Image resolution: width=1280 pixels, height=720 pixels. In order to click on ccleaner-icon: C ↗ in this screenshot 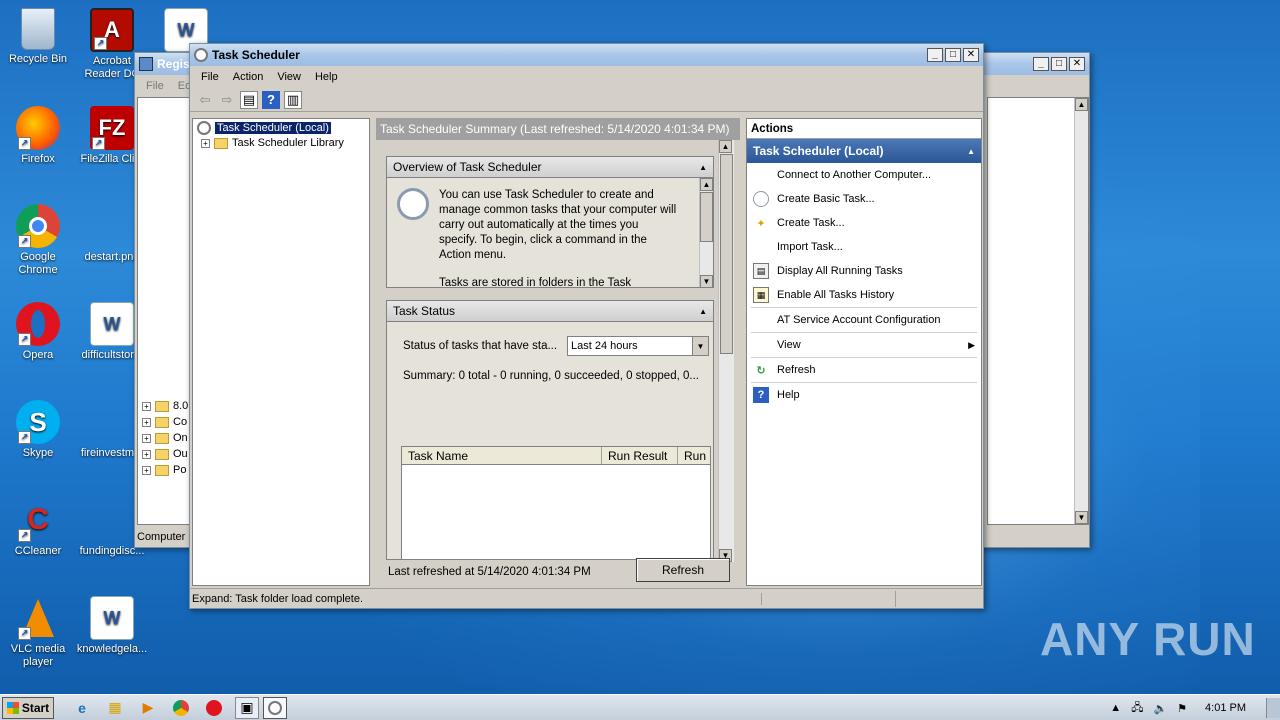, I will do `click(38, 520)`.